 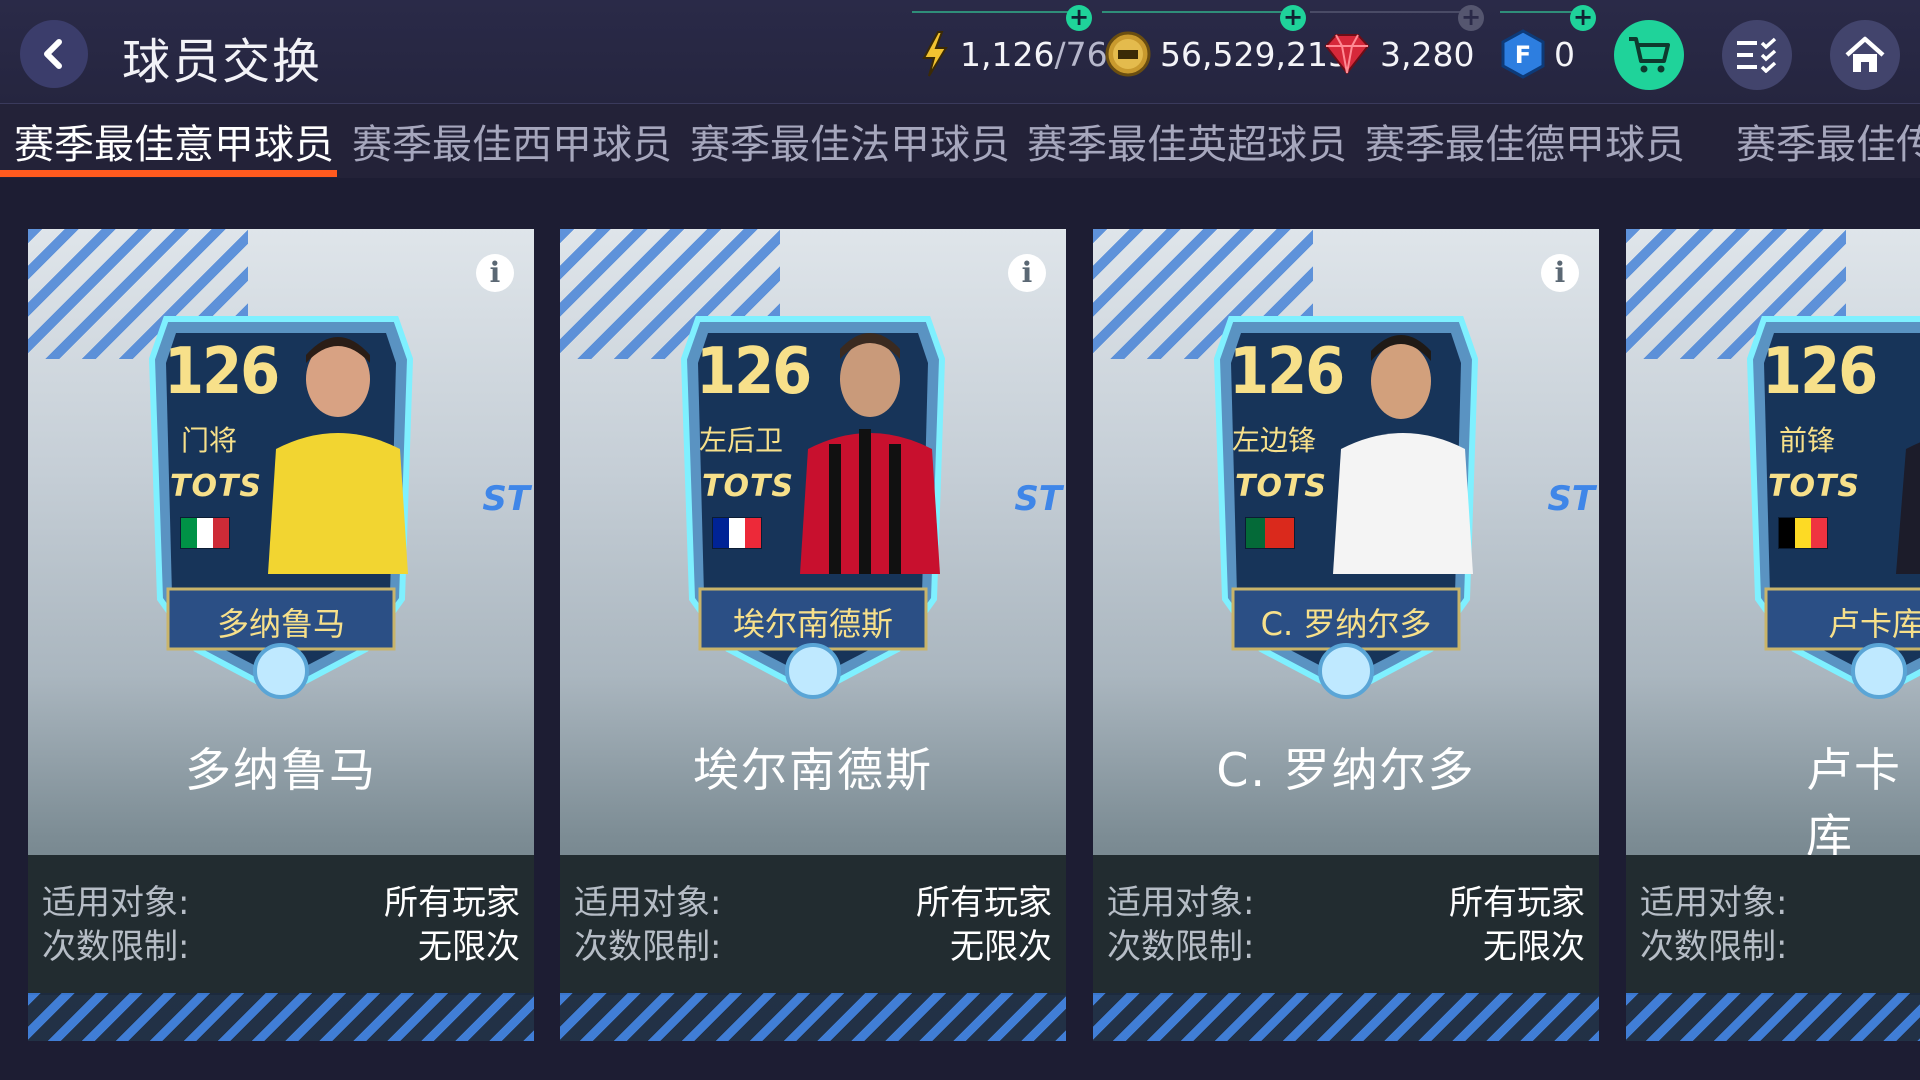 What do you see at coordinates (280, 624) in the screenshot?
I see `card-player-name: 多纳鲁马` at bounding box center [280, 624].